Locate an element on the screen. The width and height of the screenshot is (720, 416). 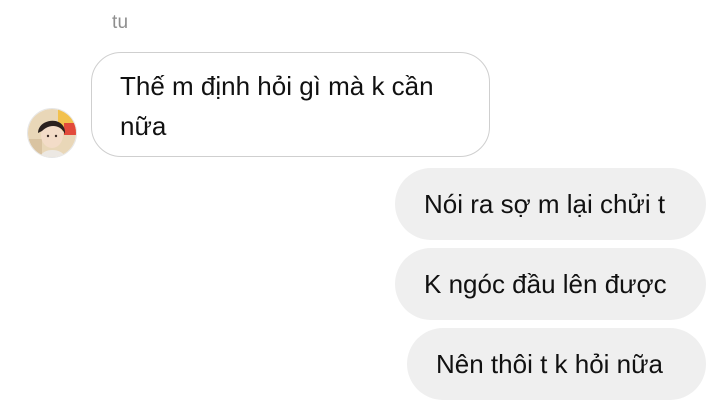
sender-avatar is located at coordinates (52, 133).